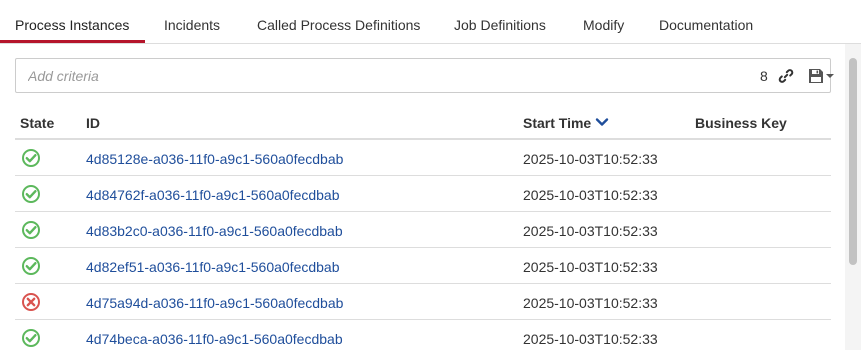  I want to click on column-header-id: ID, so click(93, 123).